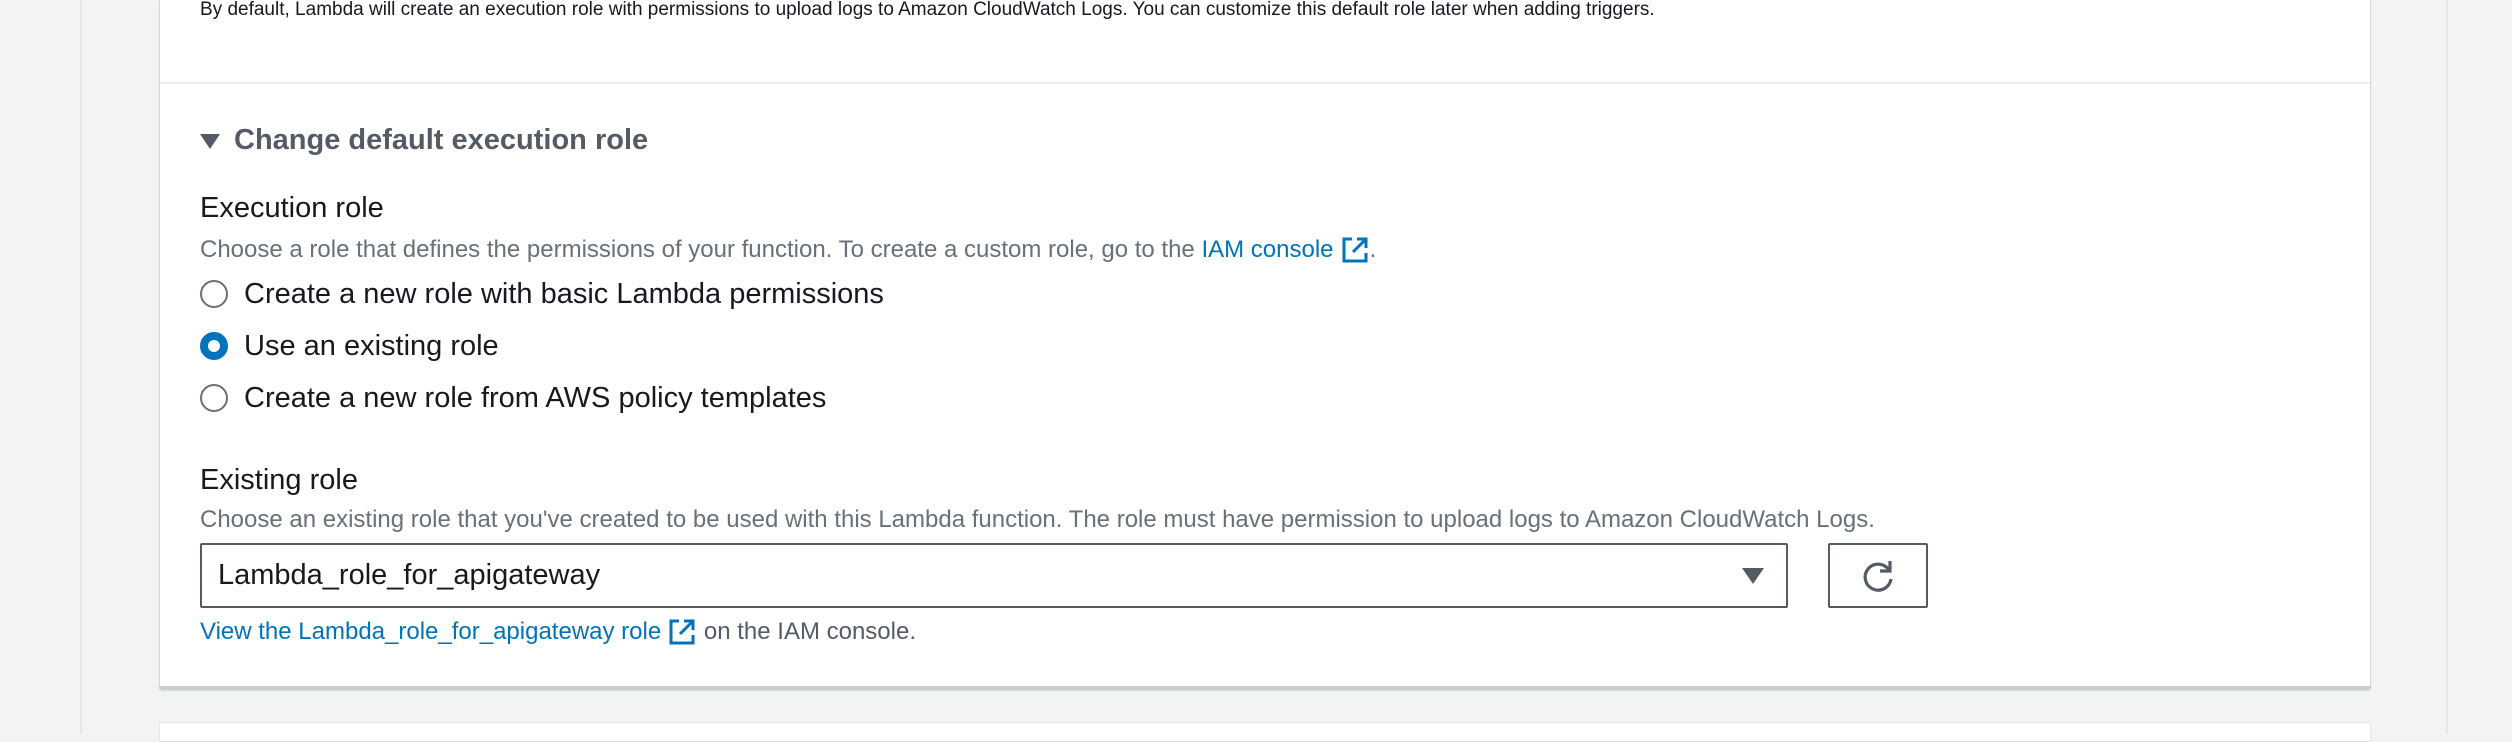 The image size is (2512, 742). I want to click on change-execution-role-expander: Change default execution role, so click(424, 140).